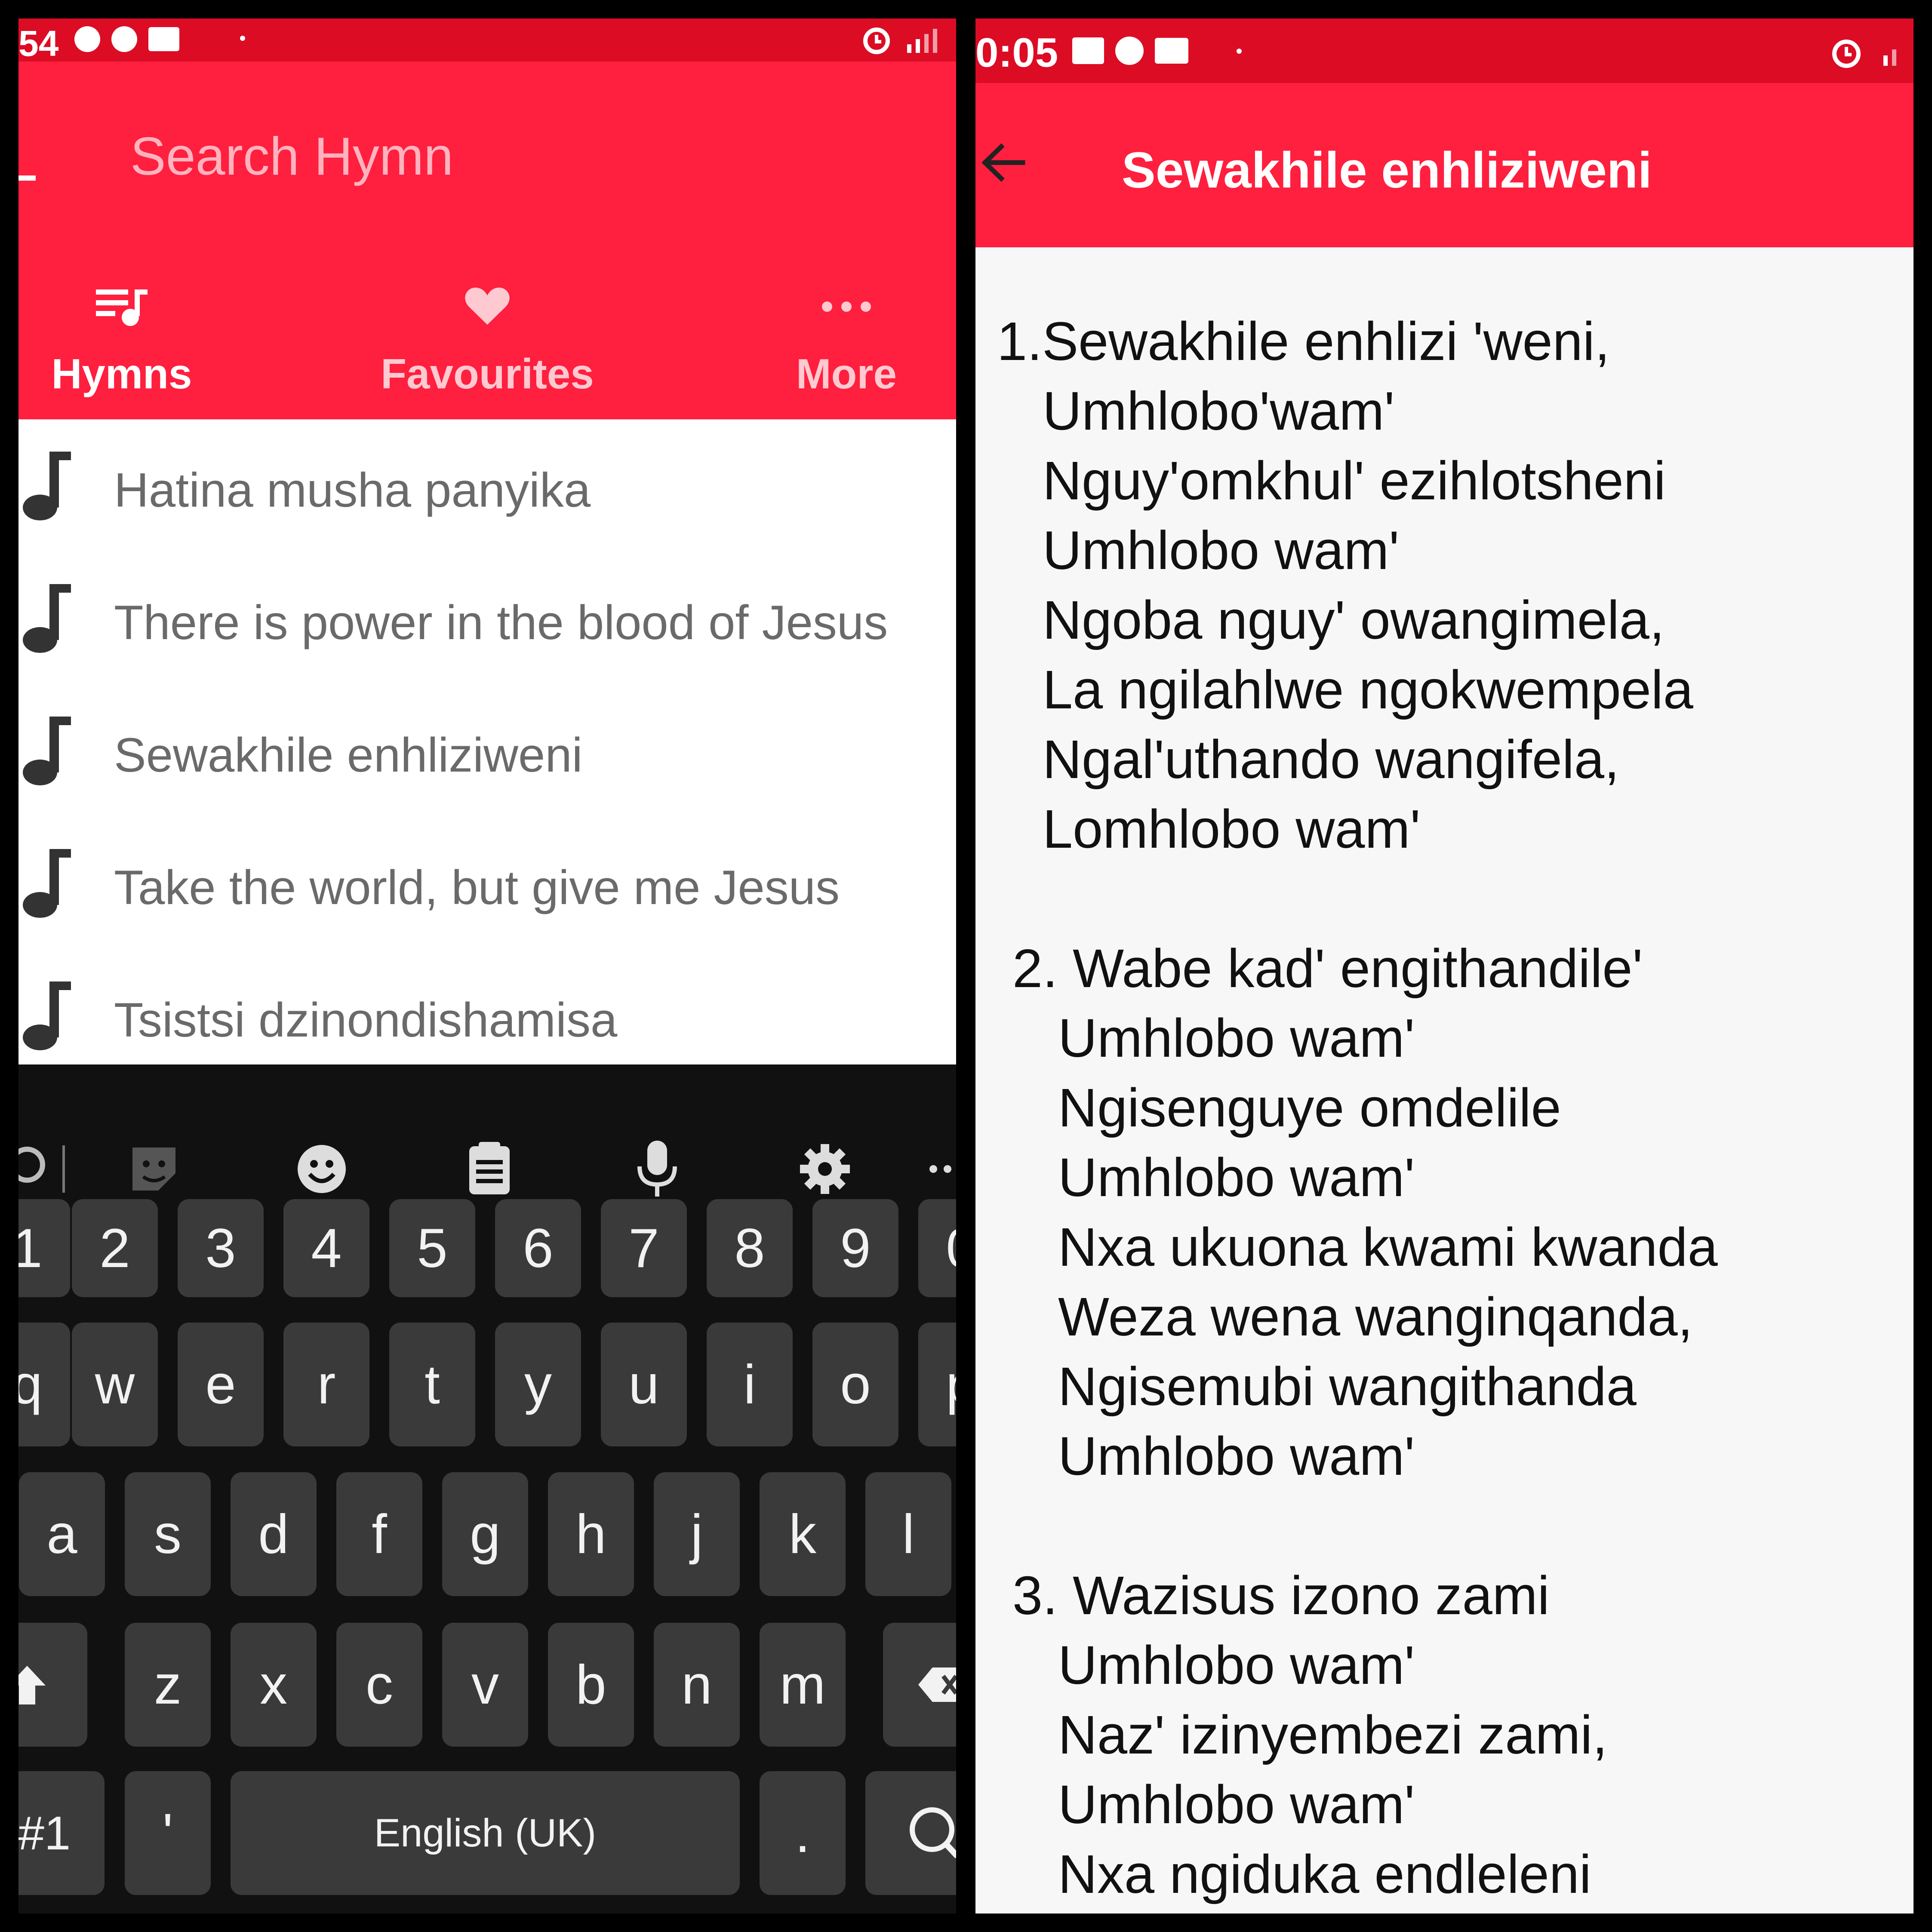 The image size is (1932, 1932). What do you see at coordinates (487, 41) in the screenshot?
I see `status-bar: 54` at bounding box center [487, 41].